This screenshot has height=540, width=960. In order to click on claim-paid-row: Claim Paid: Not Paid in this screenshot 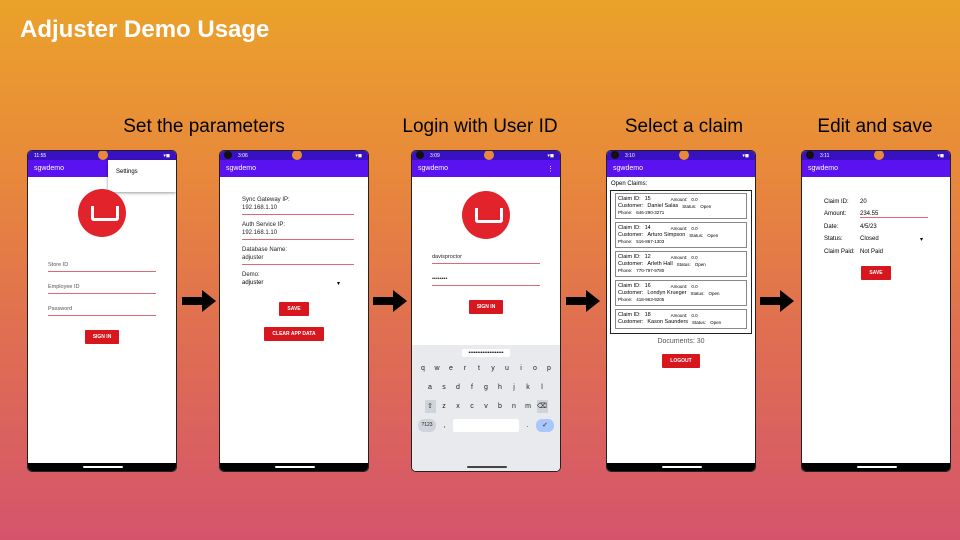, I will do `click(887, 252)`.